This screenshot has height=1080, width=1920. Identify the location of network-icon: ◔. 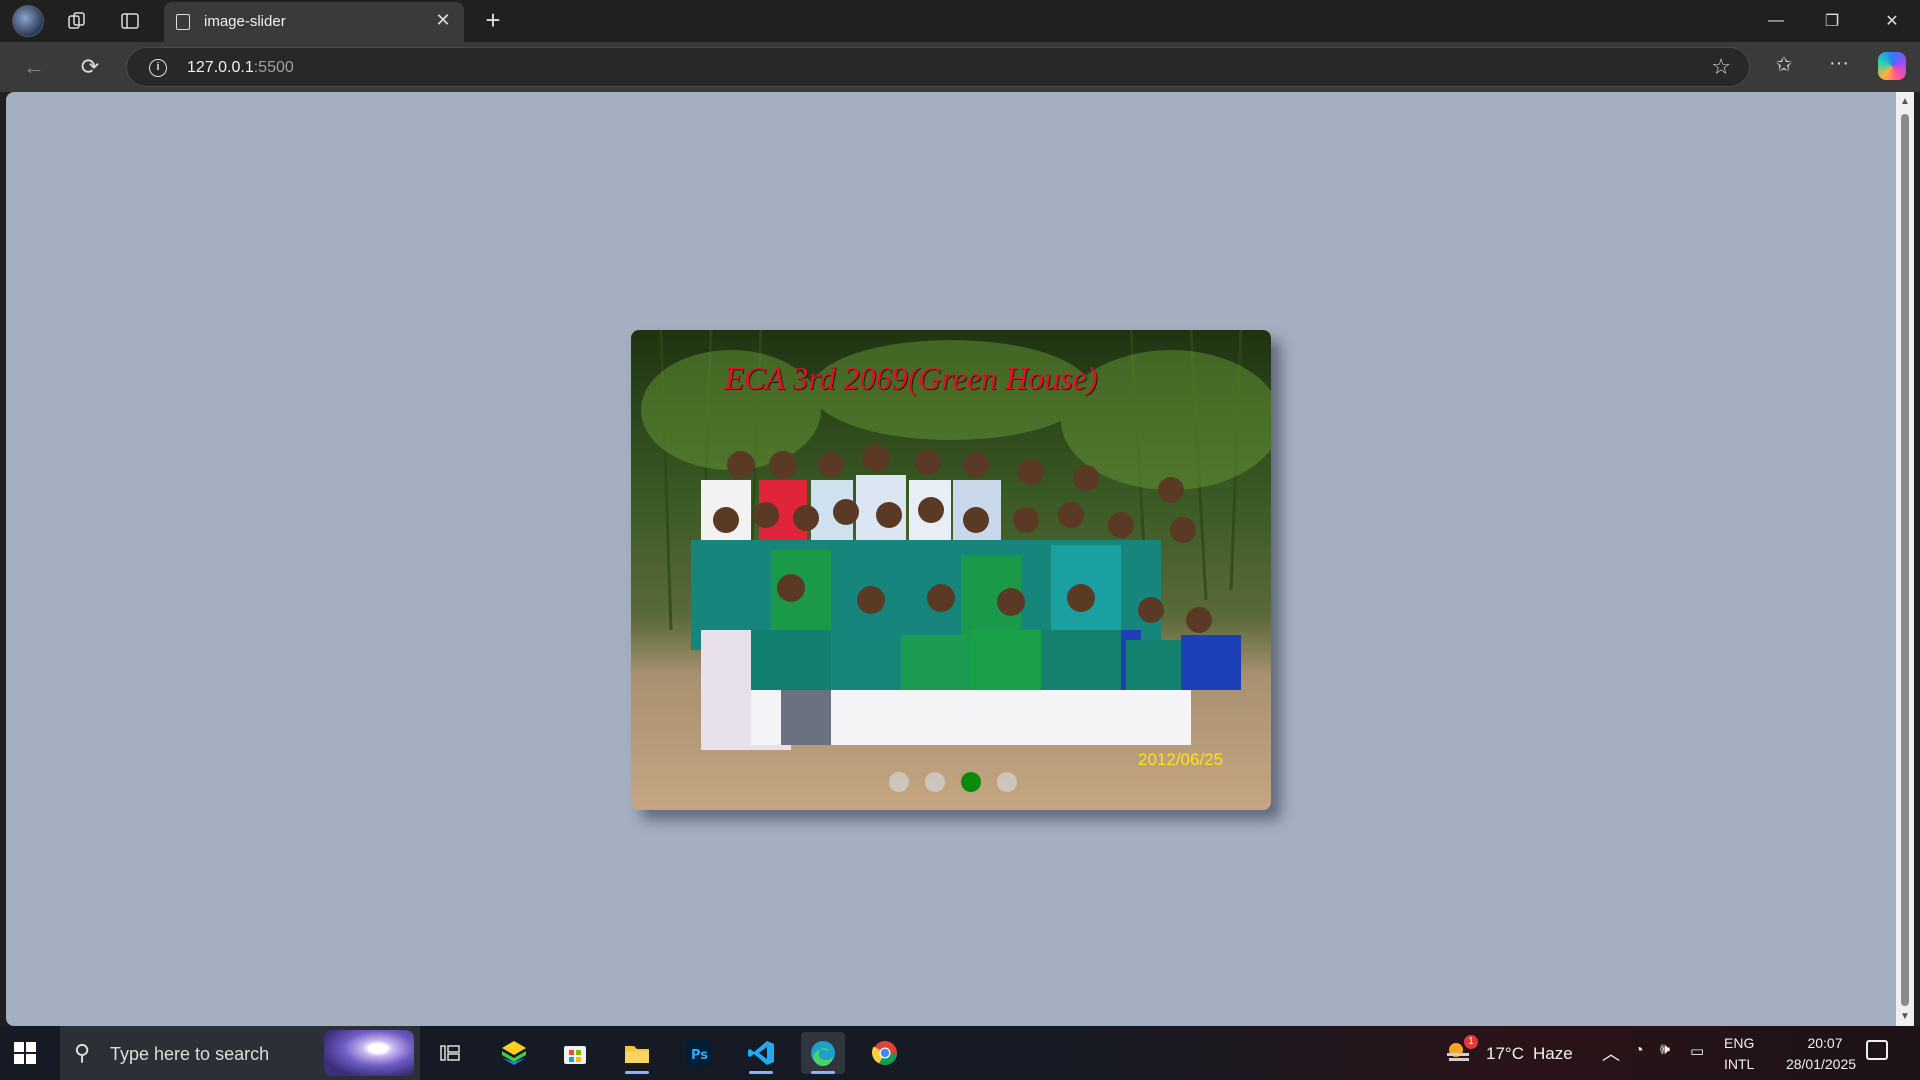
(1639, 1051).